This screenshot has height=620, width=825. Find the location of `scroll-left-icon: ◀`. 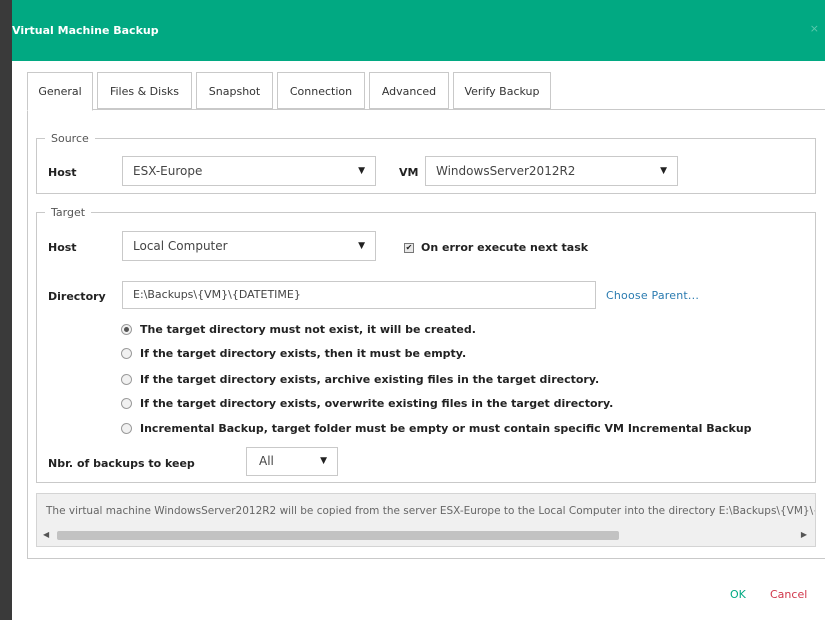

scroll-left-icon: ◀ is located at coordinates (46, 534).